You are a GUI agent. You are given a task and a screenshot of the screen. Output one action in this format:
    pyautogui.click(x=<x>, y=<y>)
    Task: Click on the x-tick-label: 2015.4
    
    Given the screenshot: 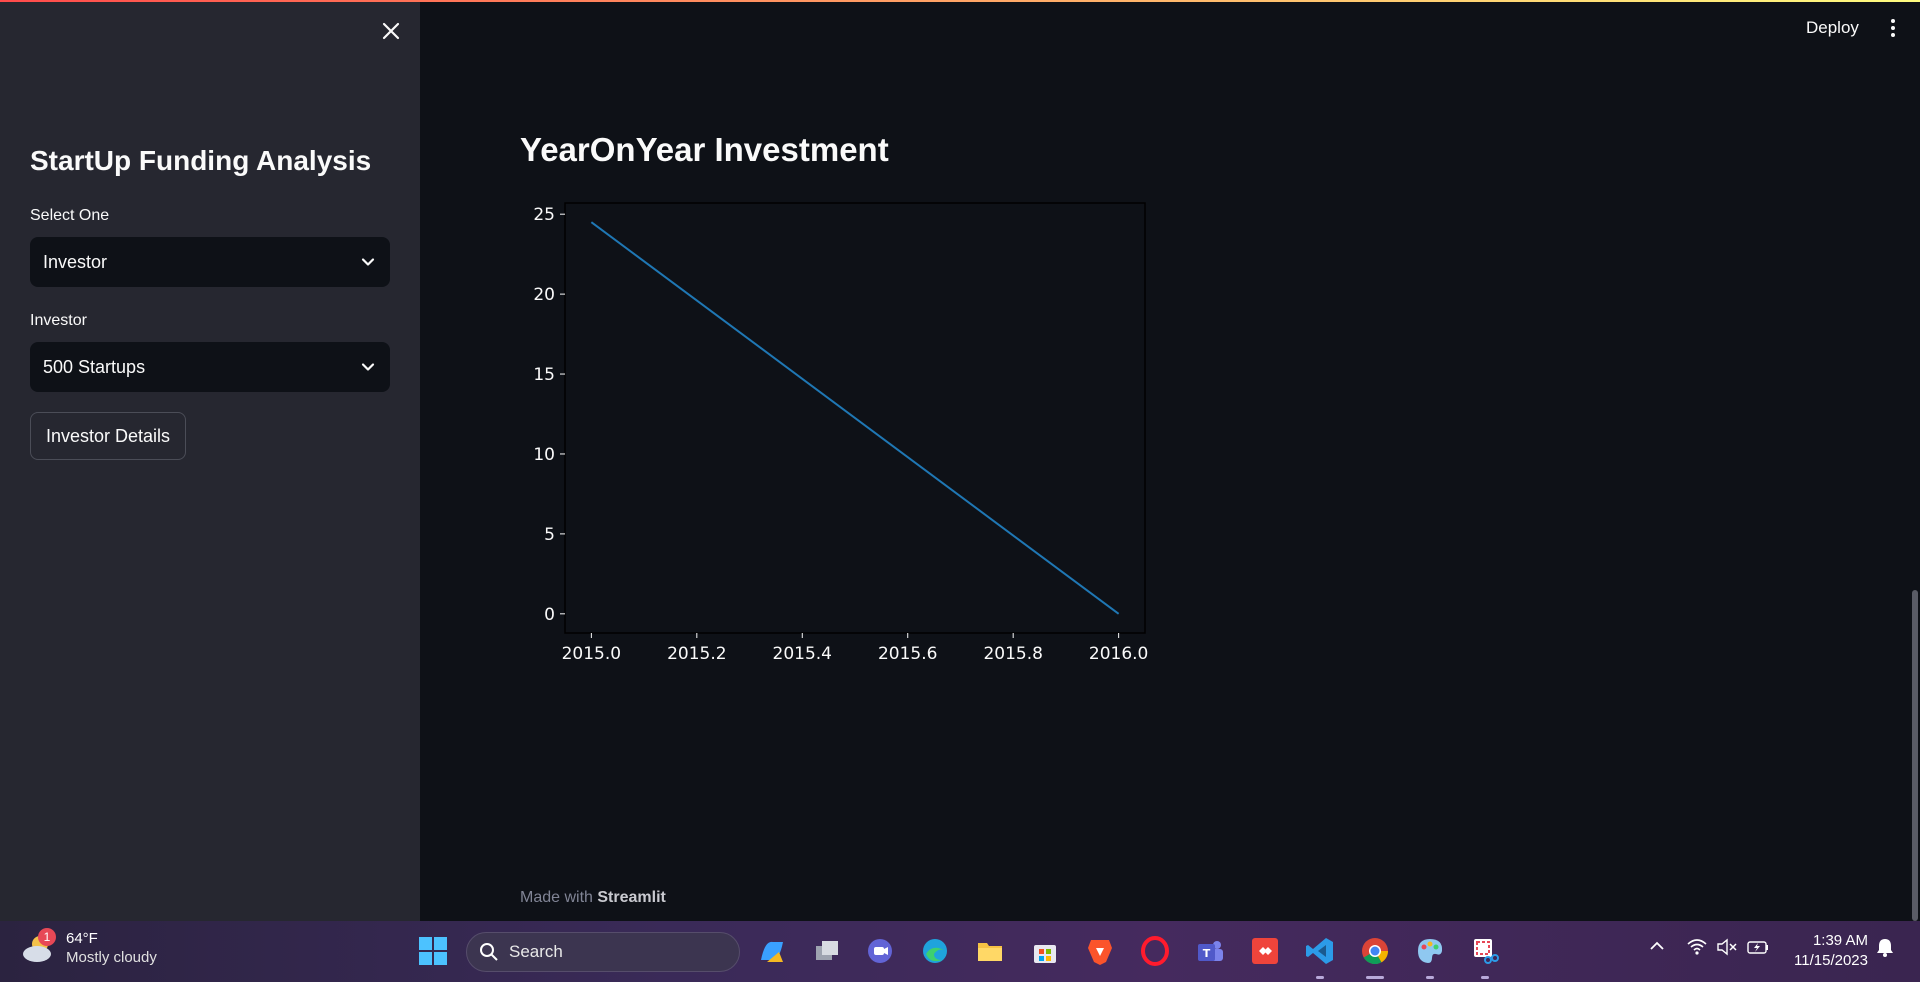 What is the action you would take?
    pyautogui.click(x=802, y=654)
    